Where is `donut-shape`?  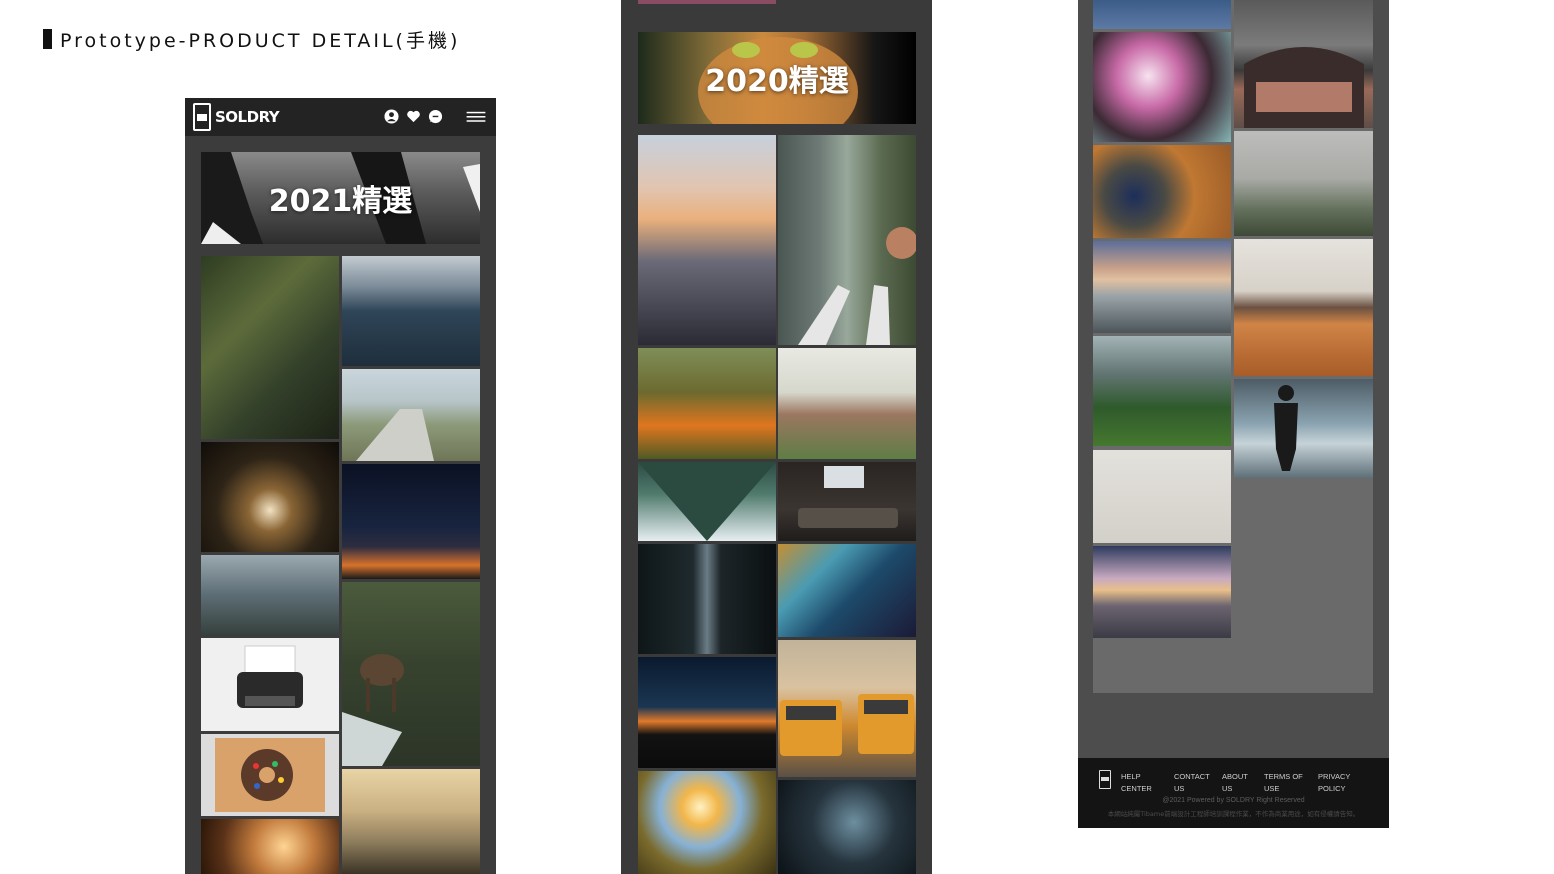 donut-shape is located at coordinates (270, 775).